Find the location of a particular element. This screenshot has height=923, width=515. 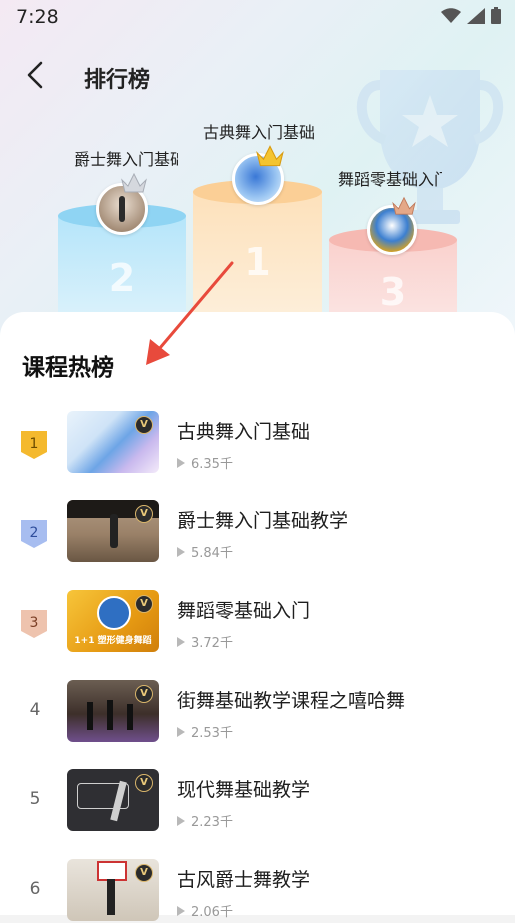

course-title: 现代舞基础教学 is located at coordinates (243, 788).